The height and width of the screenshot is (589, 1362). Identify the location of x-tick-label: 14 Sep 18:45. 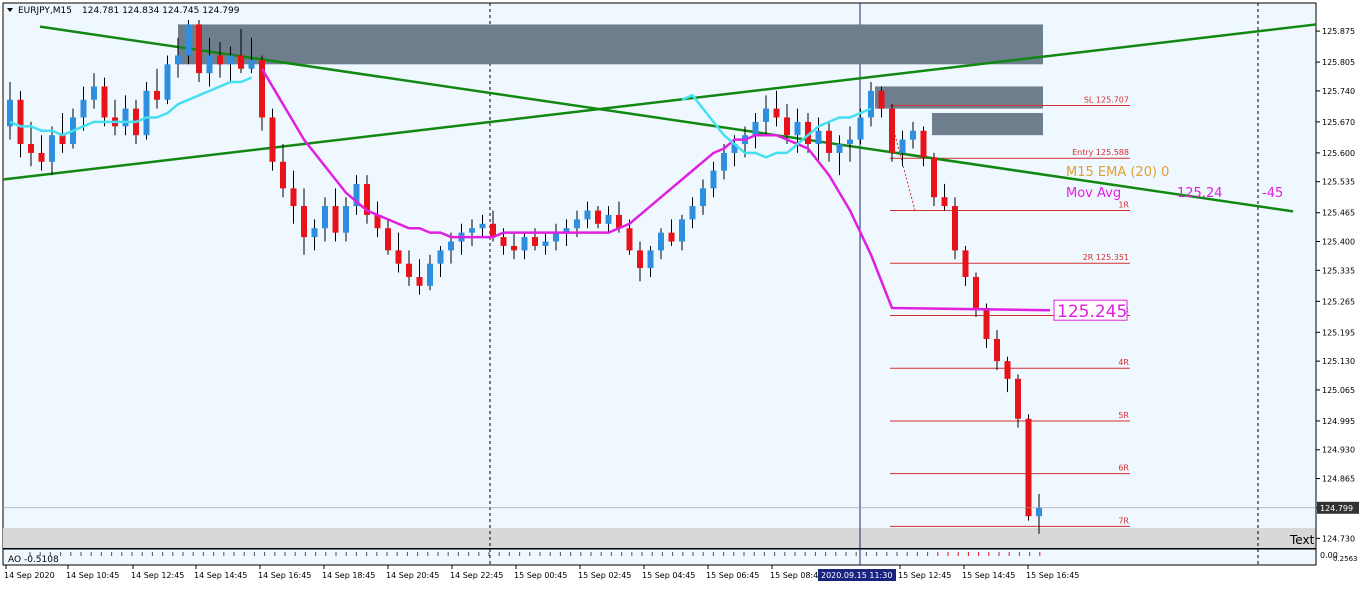
(348, 575).